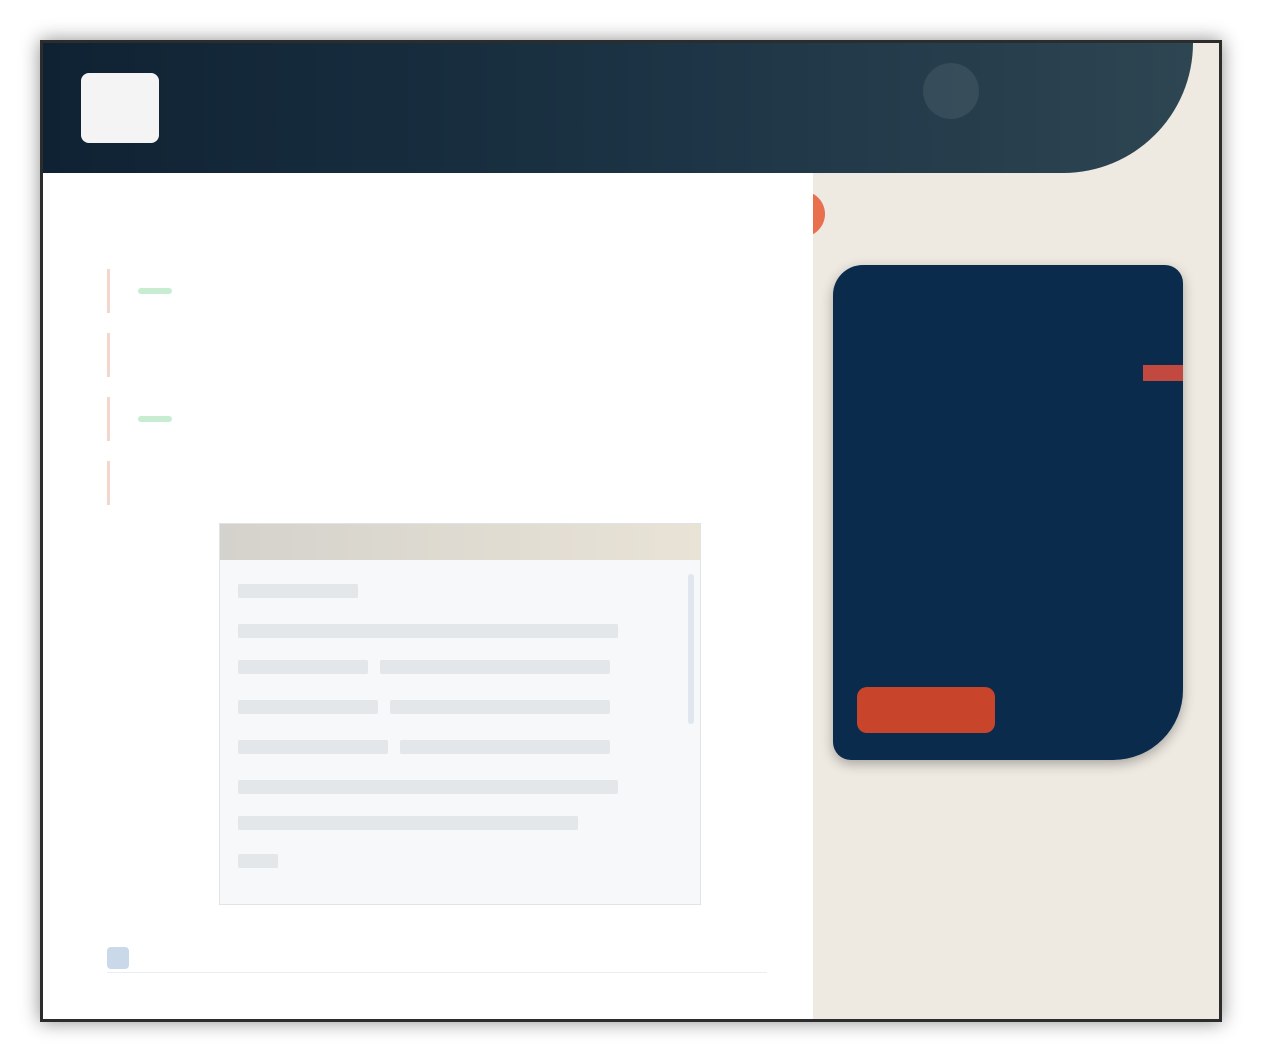 The height and width of the screenshot is (1064, 1263). I want to click on user-avatar-icon, so click(951, 91).